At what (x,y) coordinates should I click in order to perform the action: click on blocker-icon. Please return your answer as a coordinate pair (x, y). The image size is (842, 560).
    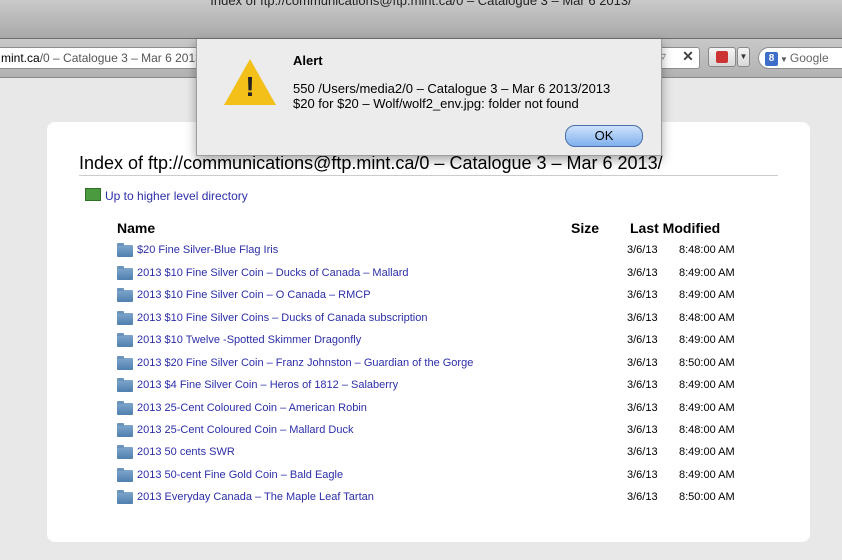
    Looking at the image, I should click on (722, 57).